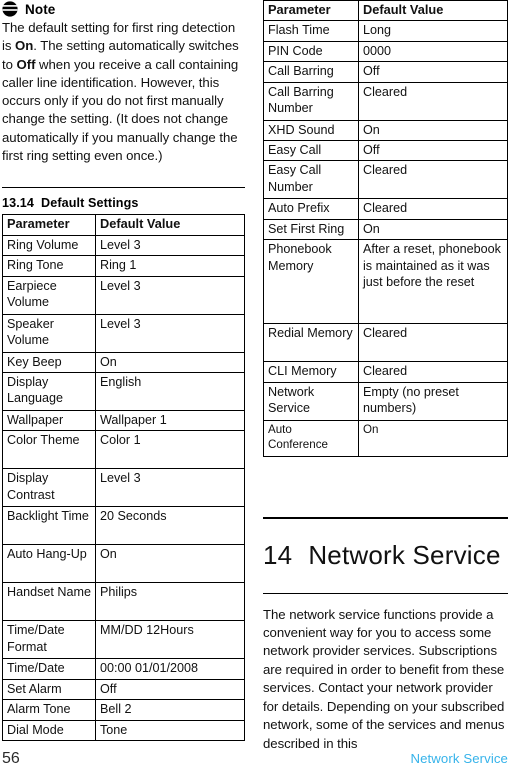 The image size is (509, 774). What do you see at coordinates (459, 758) in the screenshot?
I see `footer-chapter-label: Network Service` at bounding box center [459, 758].